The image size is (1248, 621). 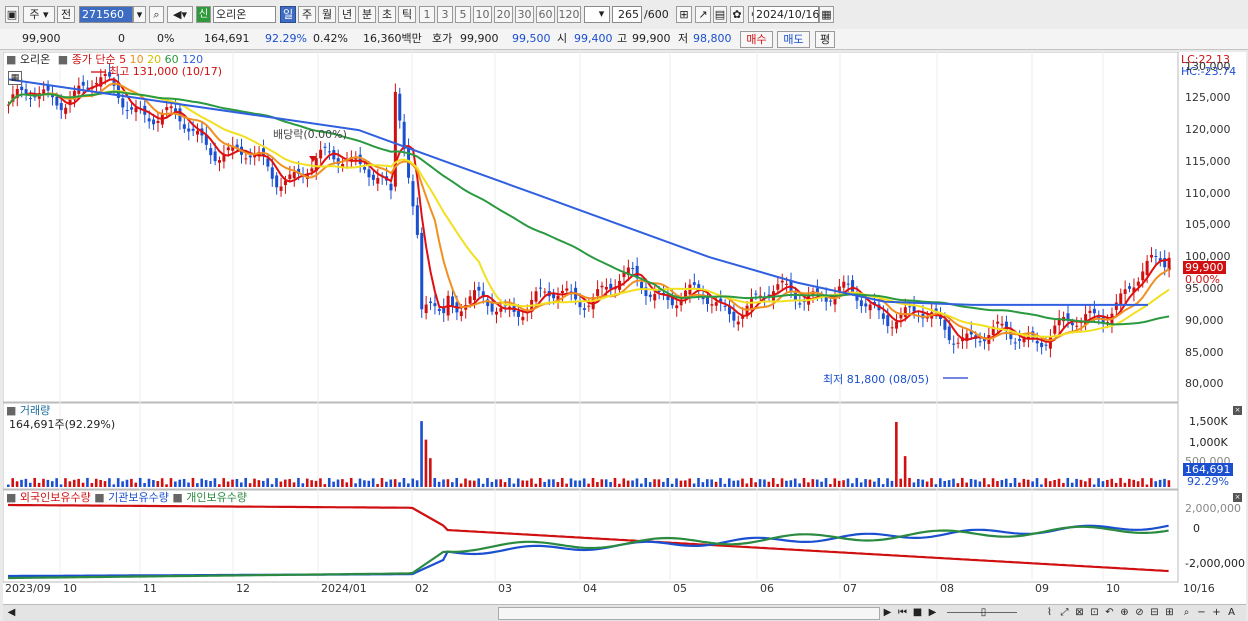 What do you see at coordinates (1094, 612) in the screenshot?
I see `tool-4-icon: ⊡` at bounding box center [1094, 612].